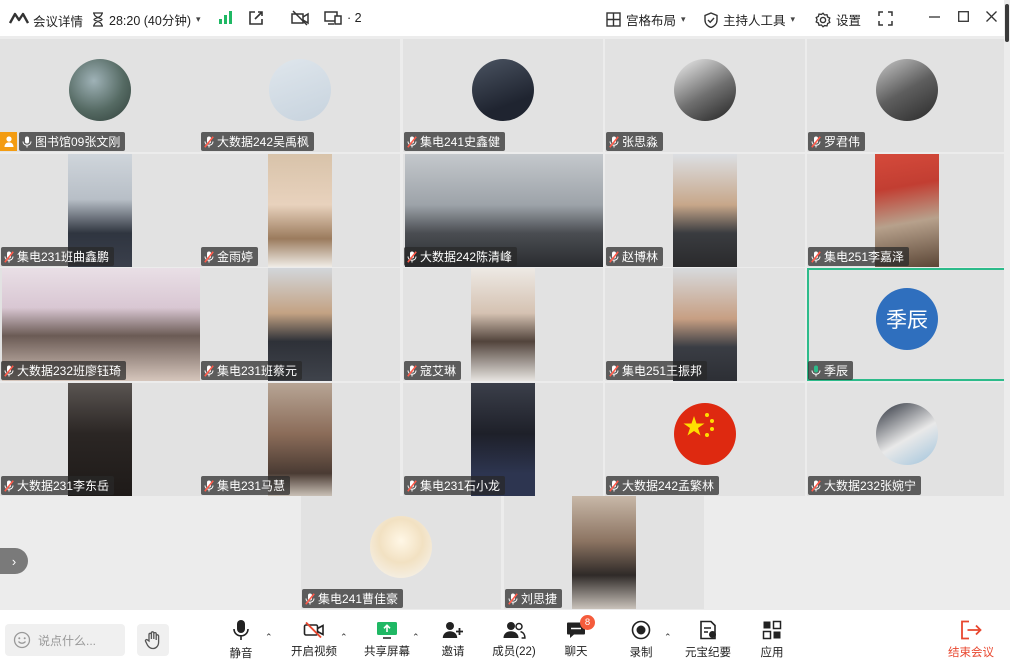  What do you see at coordinates (503, 210) in the screenshot?
I see `participant-tile: 大数据242陈清峰` at bounding box center [503, 210].